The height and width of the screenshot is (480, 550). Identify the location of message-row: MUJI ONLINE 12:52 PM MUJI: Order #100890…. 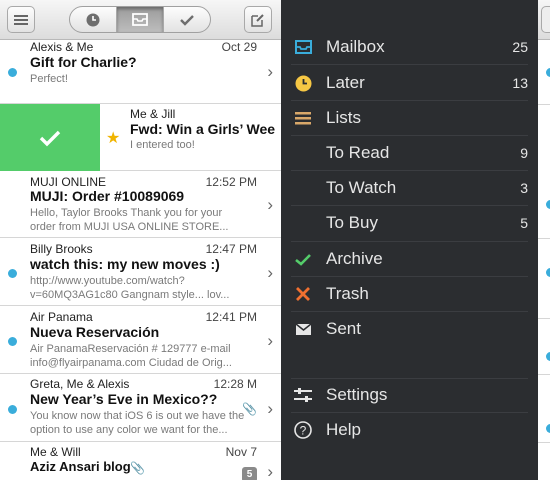
(140, 204).